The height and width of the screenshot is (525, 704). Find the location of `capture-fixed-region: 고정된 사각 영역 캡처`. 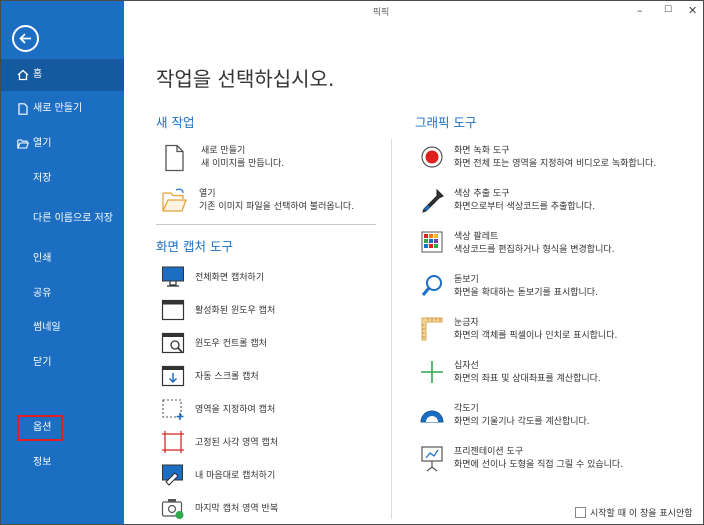

capture-fixed-region: 고정된 사각 영역 캡처 is located at coordinates (266, 442).